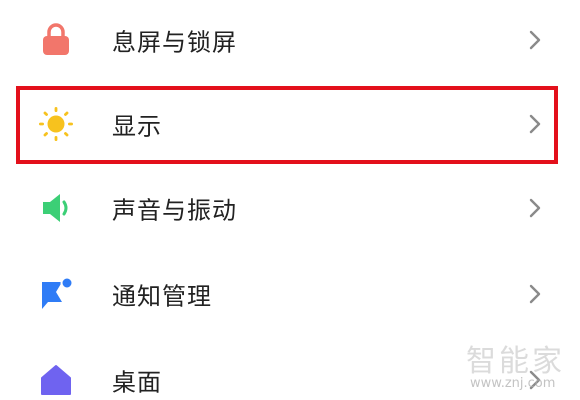 This screenshot has width=580, height=400. What do you see at coordinates (137, 126) in the screenshot?
I see `menu-item-label: 显示` at bounding box center [137, 126].